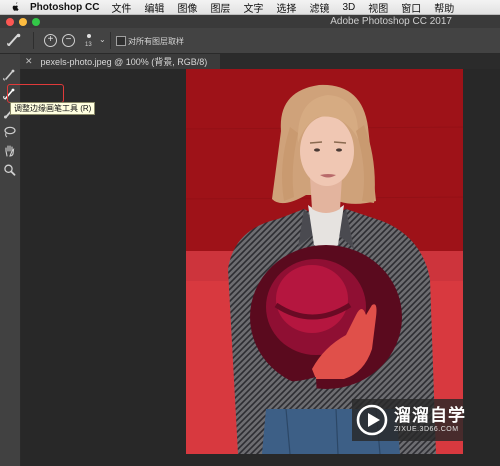 The width and height of the screenshot is (500, 466). Describe the element at coordinates (35, 93) in the screenshot. I see `tool-highlight-box` at that location.